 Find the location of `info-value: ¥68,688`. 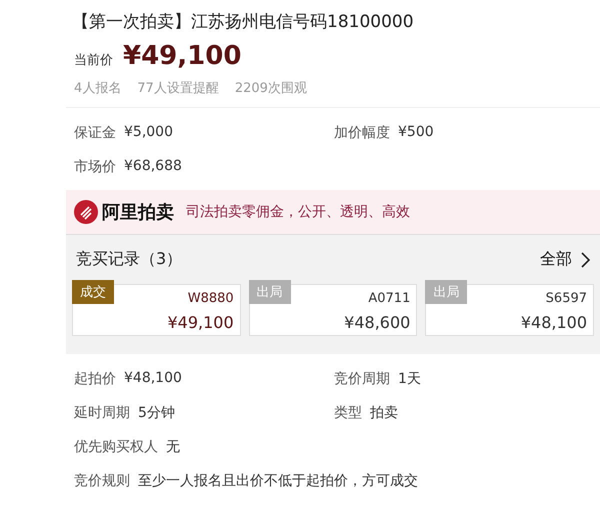

info-value: ¥68,688 is located at coordinates (153, 167).